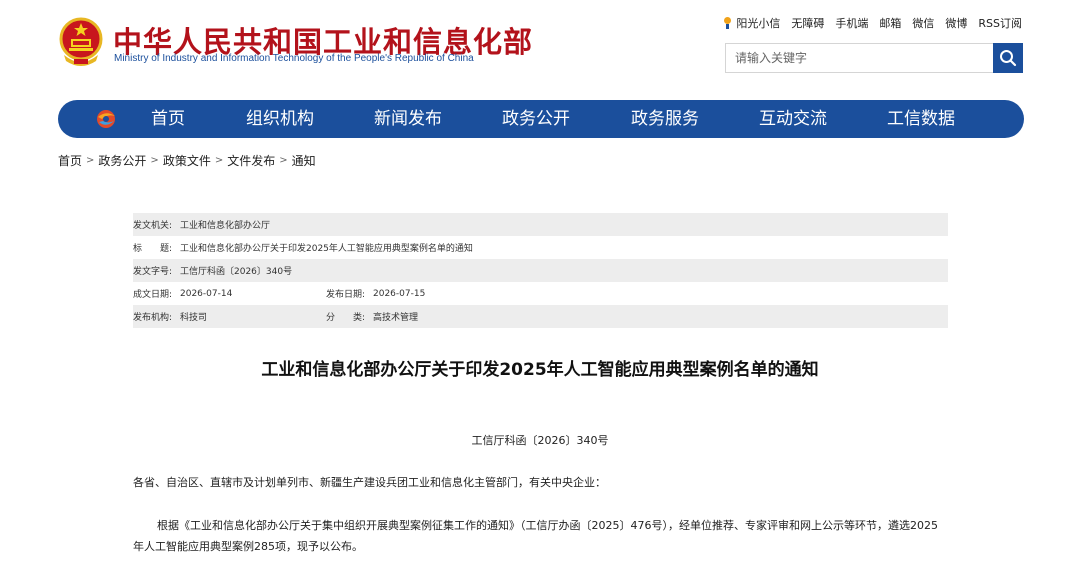  What do you see at coordinates (540, 370) in the screenshot?
I see `article-title: 工业和信息化部办公厅关于印发2025年人工智能应用典型案例名单的通知` at bounding box center [540, 370].